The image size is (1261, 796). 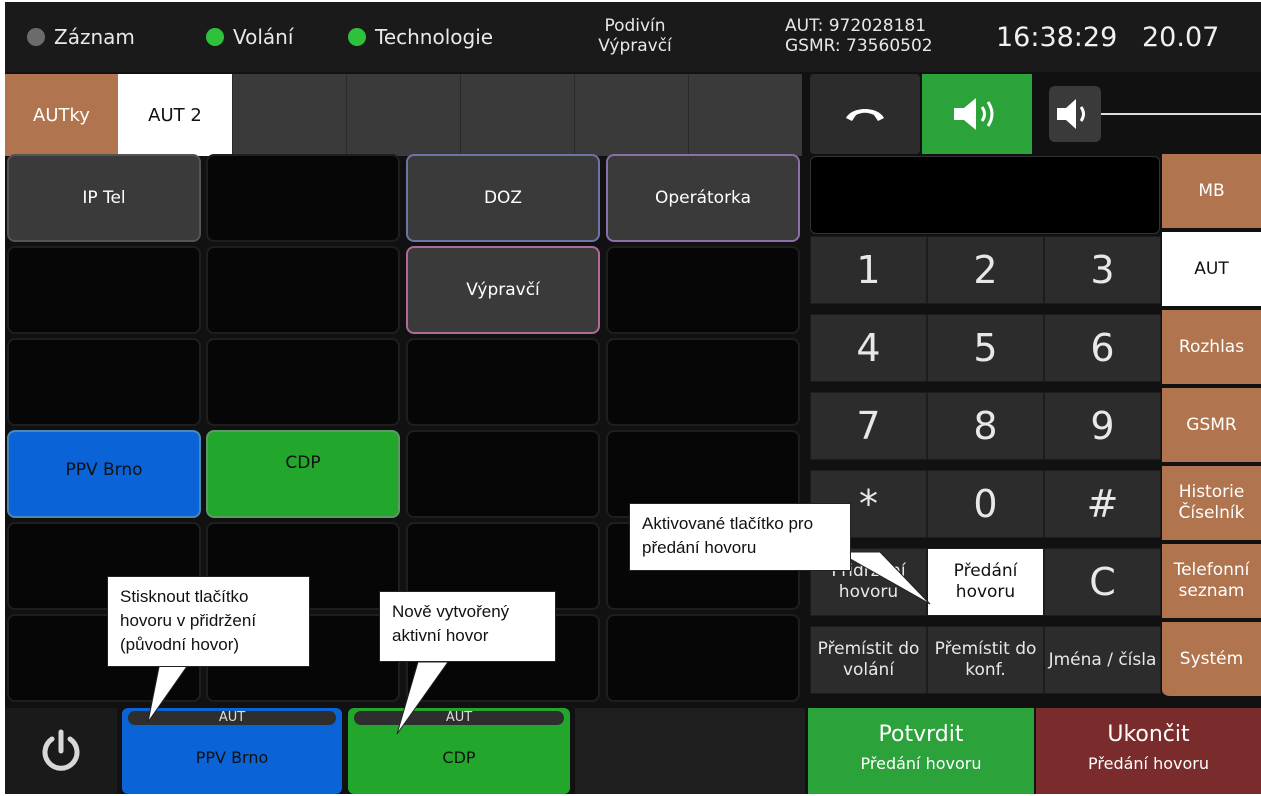 I want to click on end-sublabel: Předání hovoru, so click(x=1148, y=763).